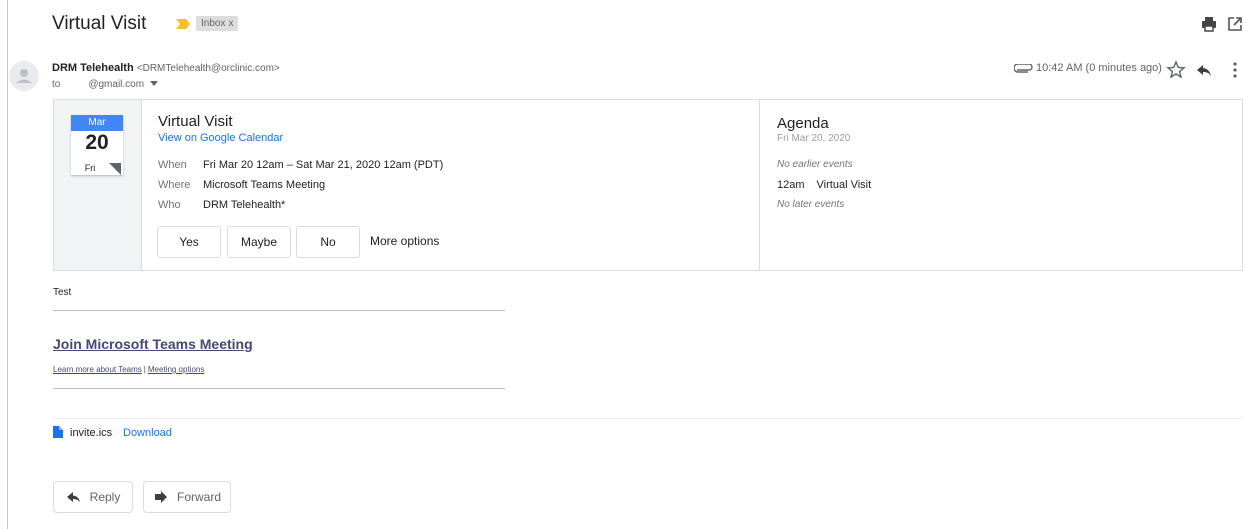  I want to click on body-divider-bottom, so click(279, 388).